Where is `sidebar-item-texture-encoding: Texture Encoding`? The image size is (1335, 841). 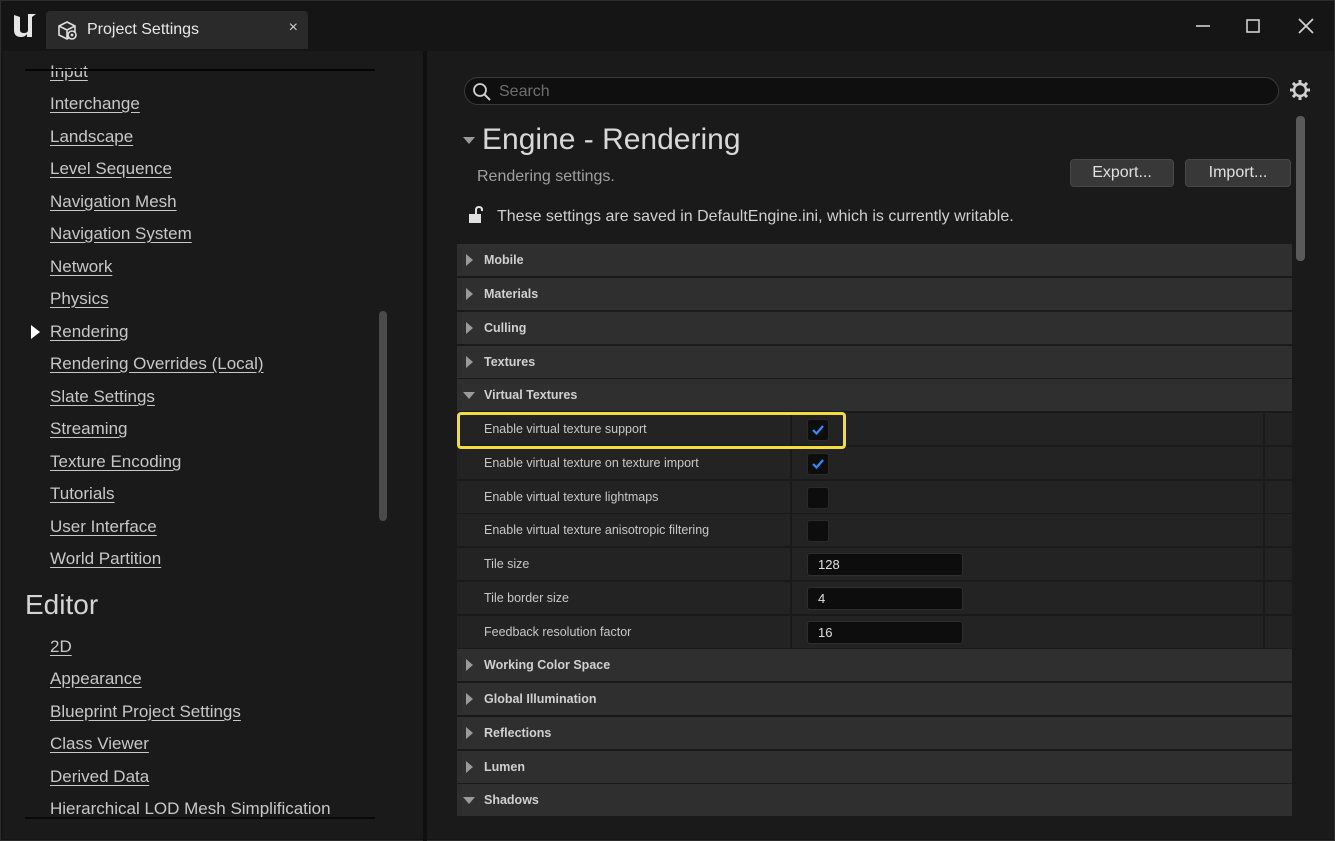
sidebar-item-texture-encoding: Texture Encoding is located at coordinates (115, 462).